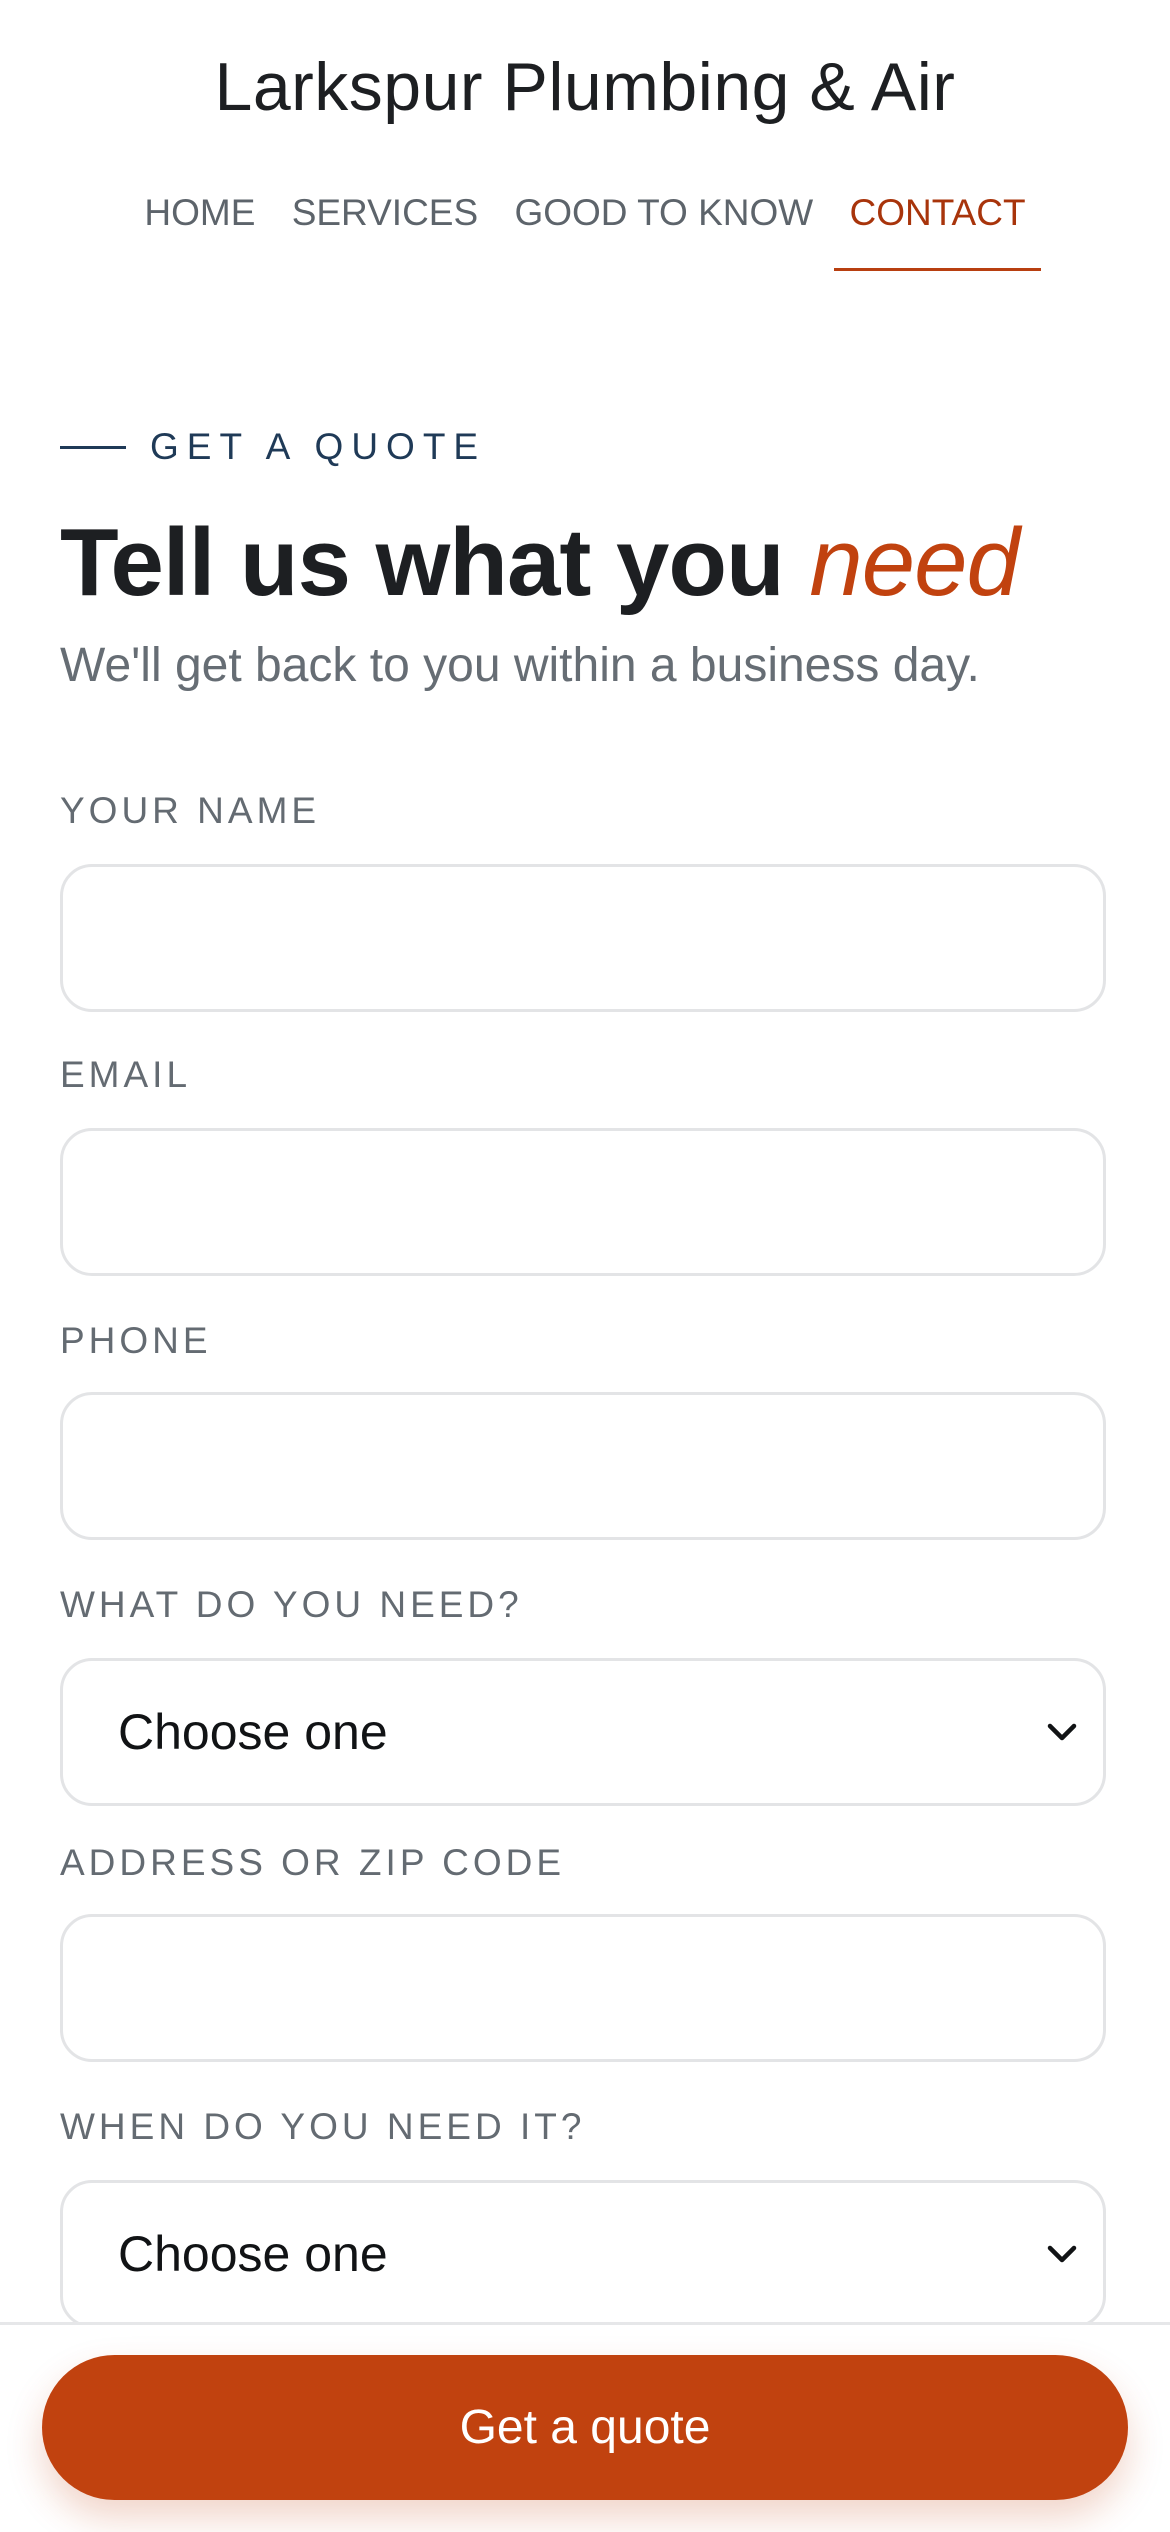 The width and height of the screenshot is (1170, 2532). Describe the element at coordinates (583, 1732) in the screenshot. I see `service-select: Choose one` at that location.